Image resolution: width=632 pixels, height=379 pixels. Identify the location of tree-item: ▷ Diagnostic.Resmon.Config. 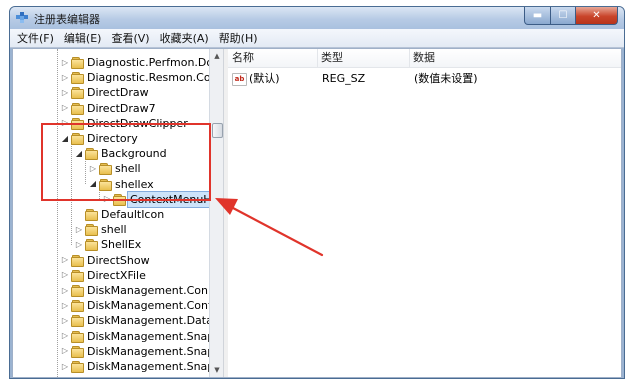
(135, 77).